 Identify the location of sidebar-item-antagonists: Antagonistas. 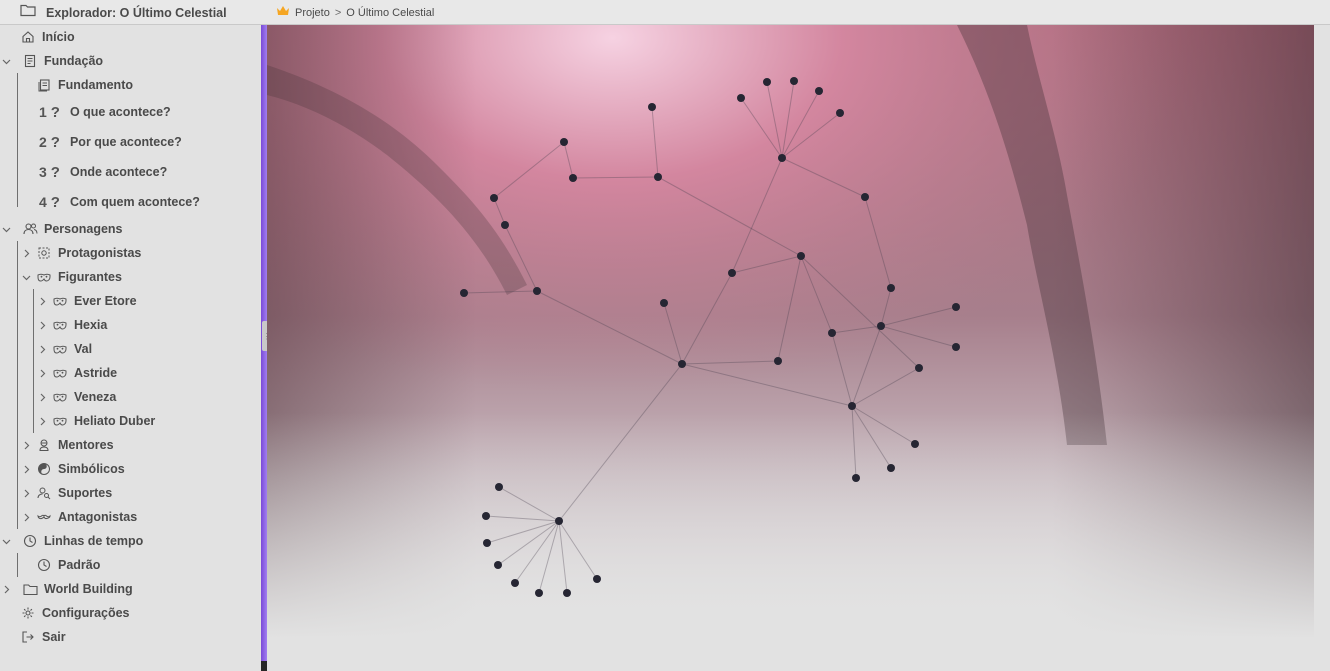
(130, 517).